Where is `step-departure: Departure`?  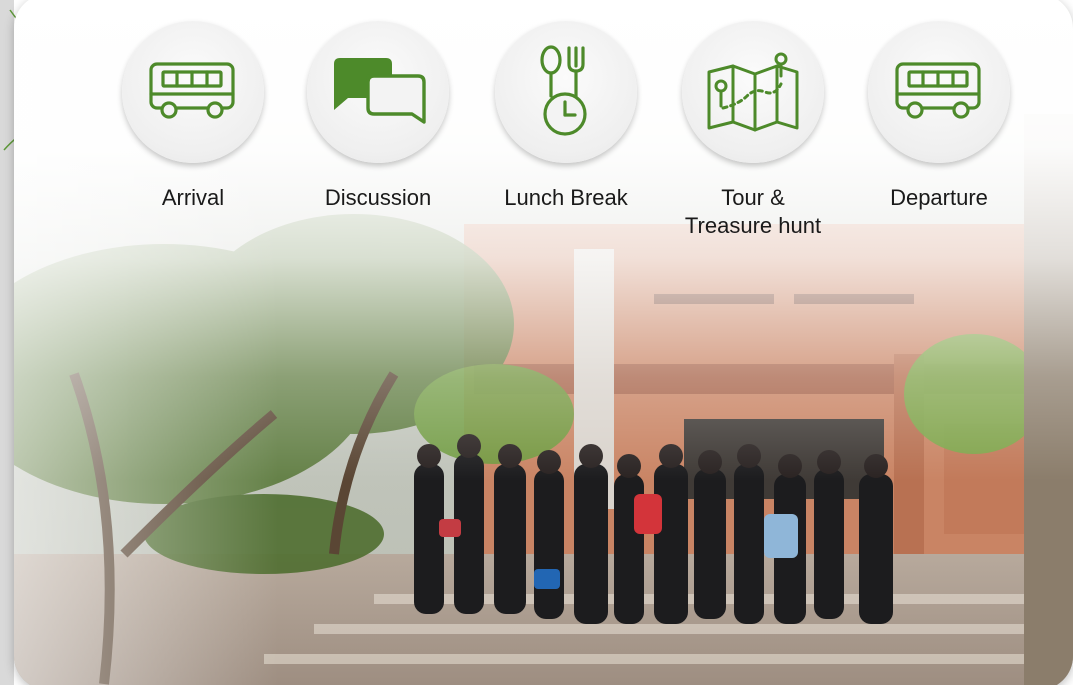
step-departure: Departure is located at coordinates (939, 116).